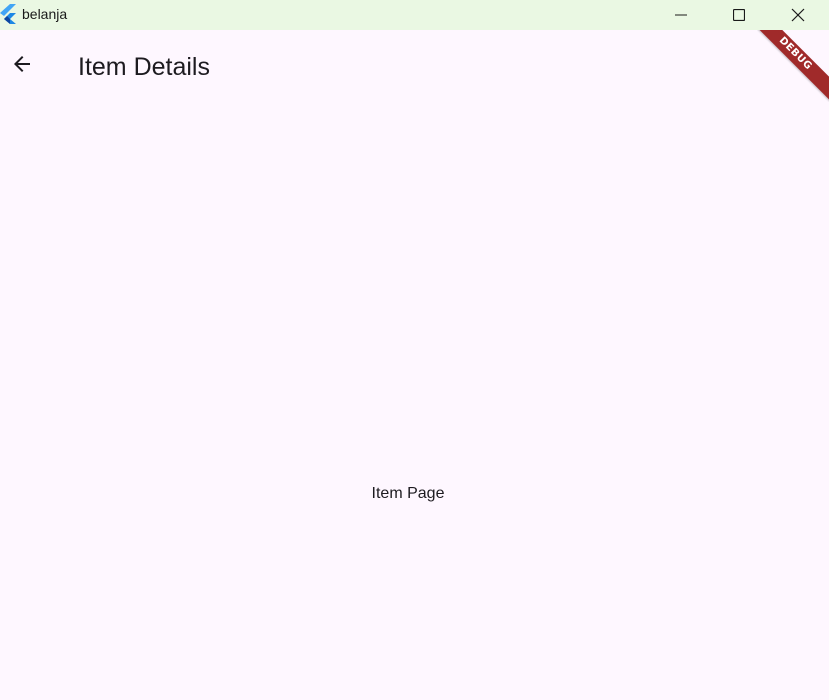 Image resolution: width=829 pixels, height=700 pixels. I want to click on maximize-icon, so click(739, 15).